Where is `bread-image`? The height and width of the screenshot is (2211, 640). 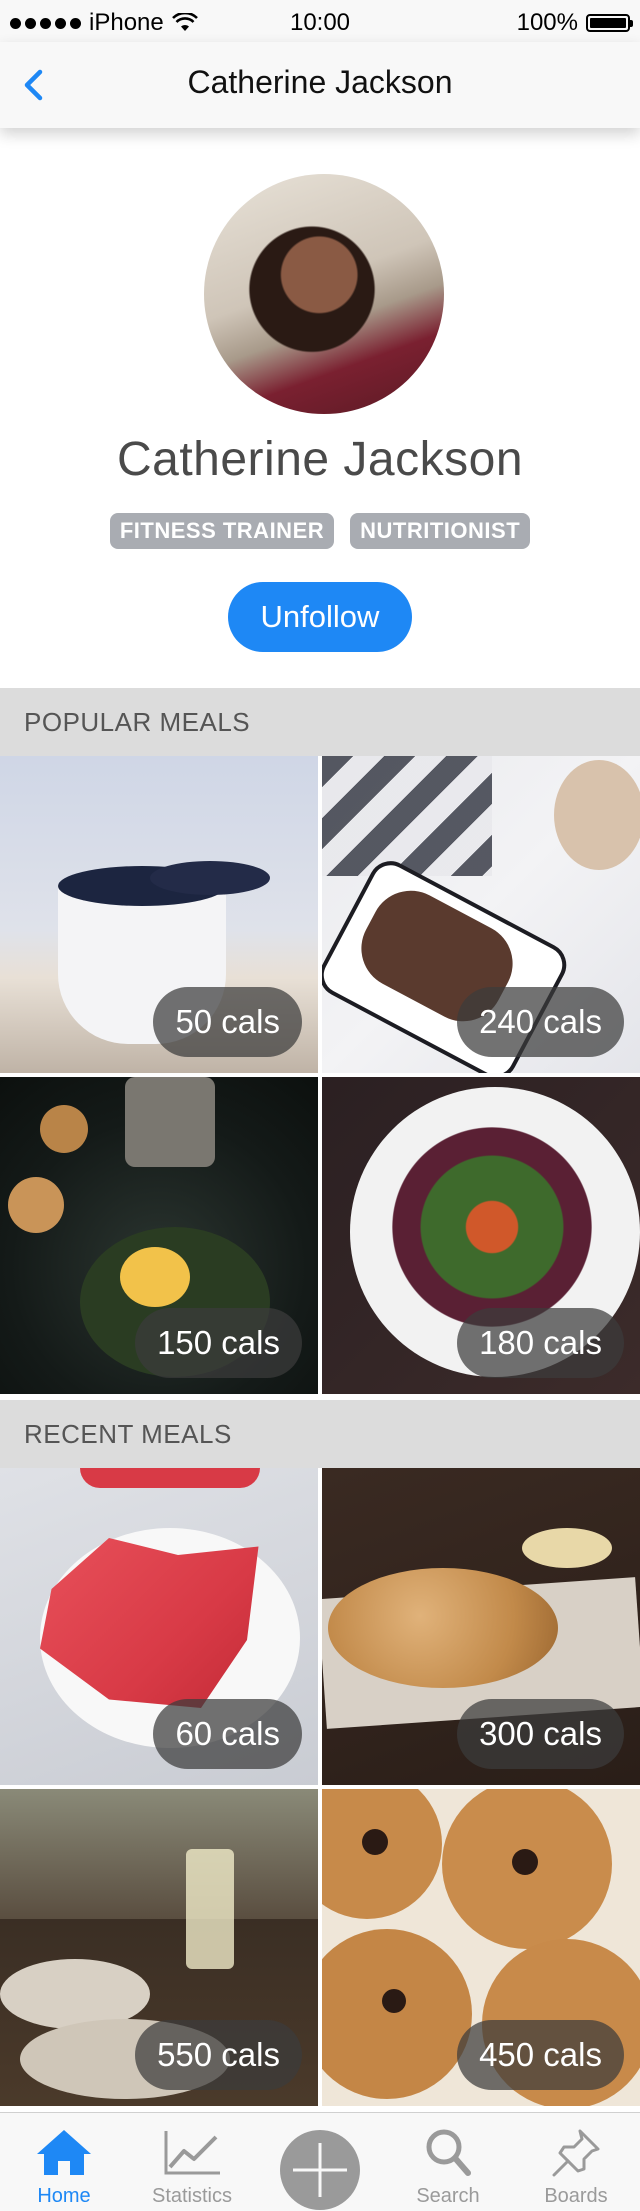
bread-image is located at coordinates (443, 1628).